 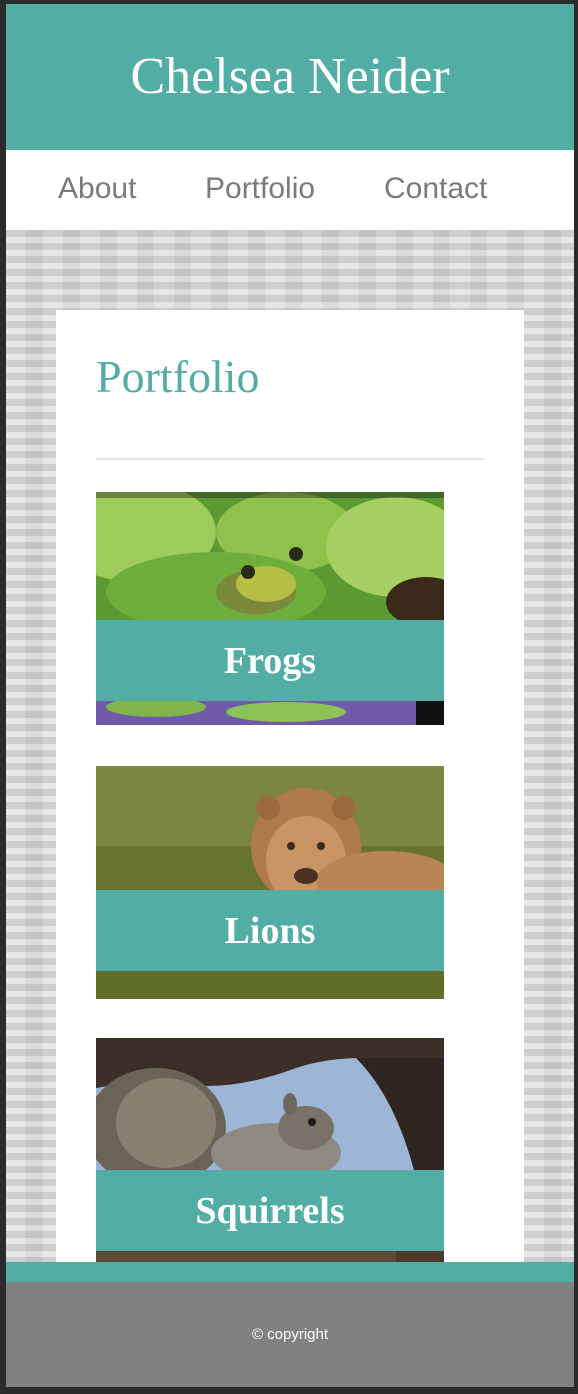 I want to click on tile-label: Frogs, so click(x=270, y=660).